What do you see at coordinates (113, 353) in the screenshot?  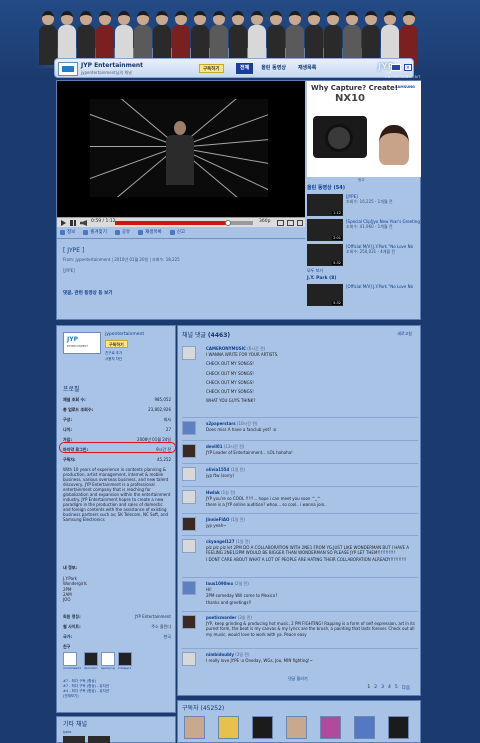 I see `add-friend-link: 친구로 추가` at bounding box center [113, 353].